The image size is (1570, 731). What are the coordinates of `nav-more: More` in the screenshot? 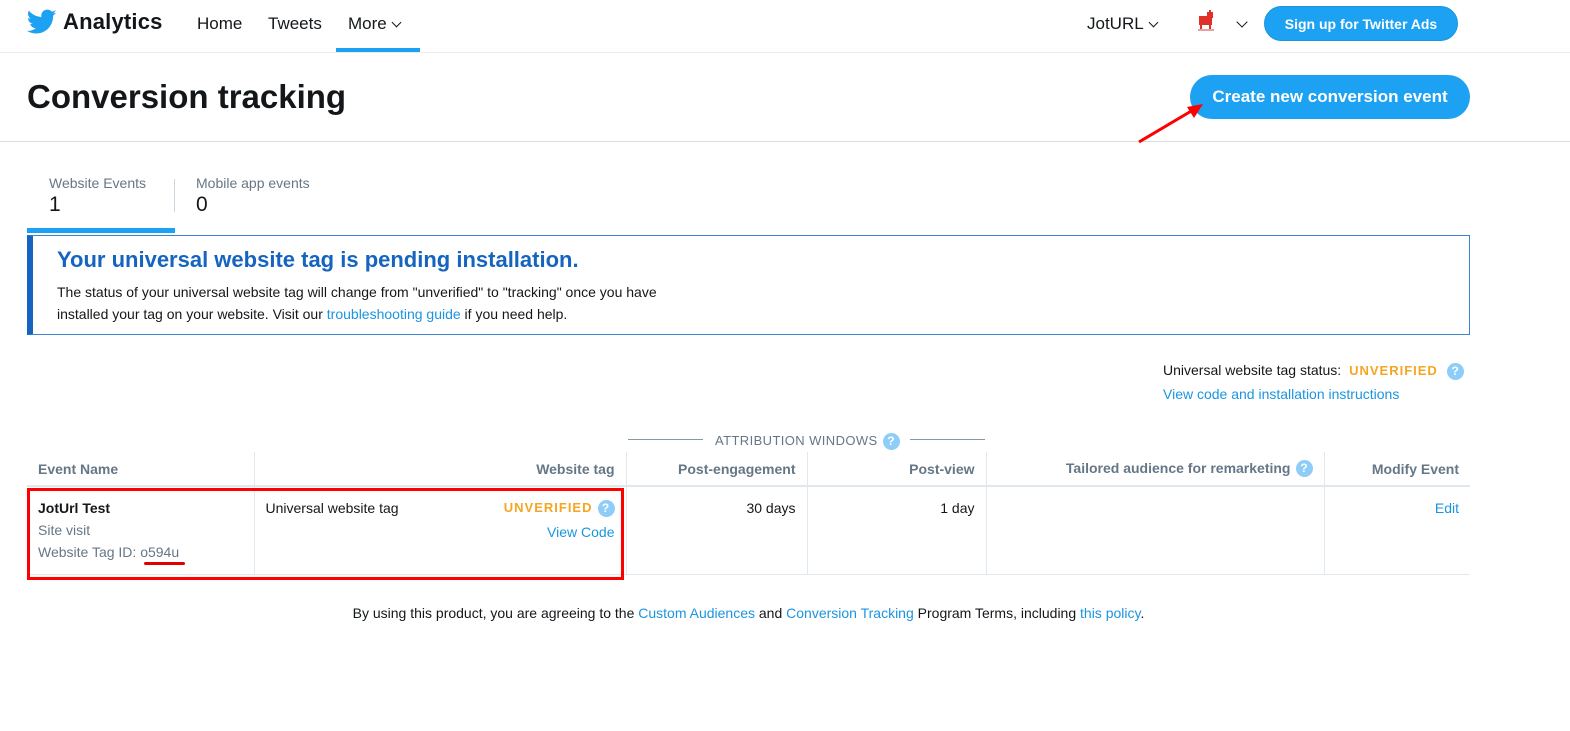 It's located at (375, 24).